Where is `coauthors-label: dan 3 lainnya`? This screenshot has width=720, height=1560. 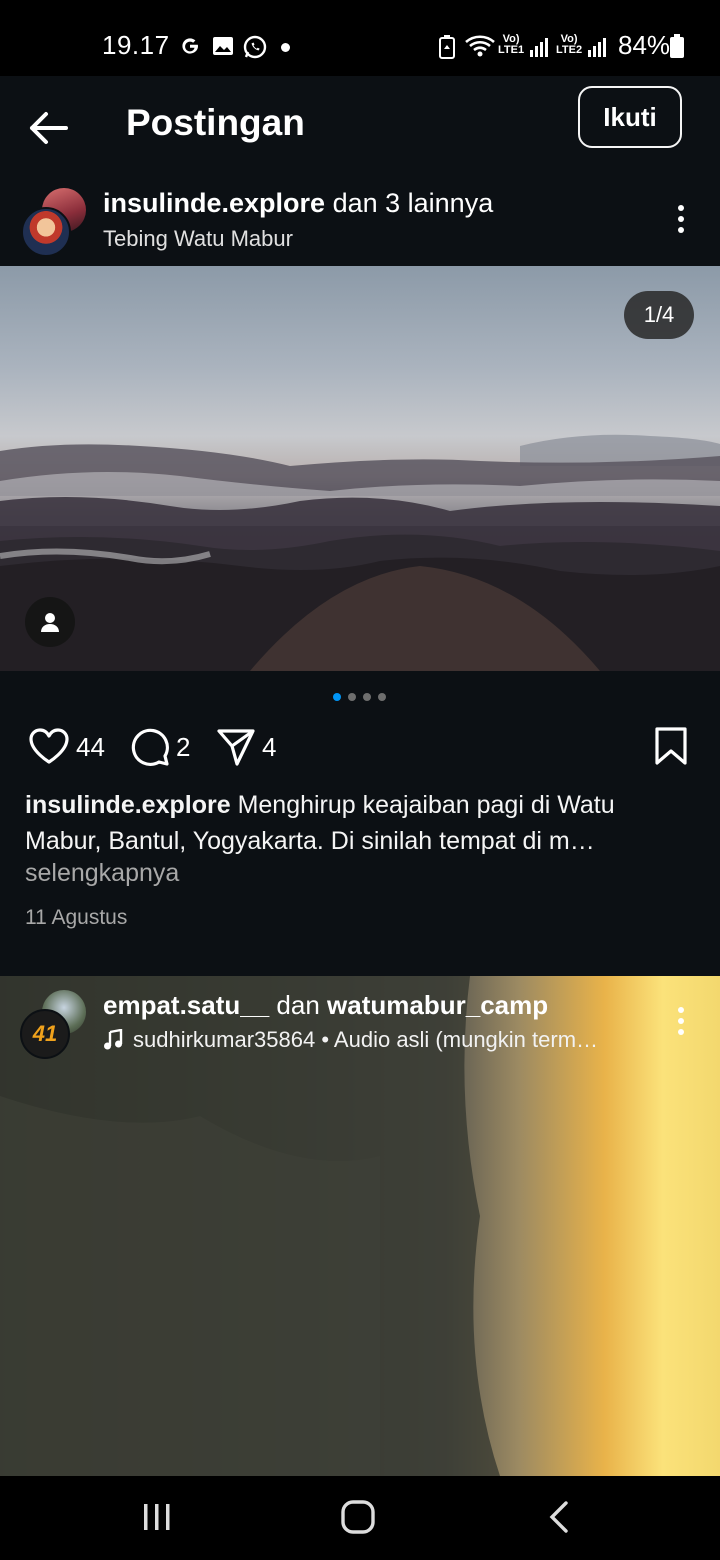
coauthors-label: dan 3 lainnya is located at coordinates (413, 203).